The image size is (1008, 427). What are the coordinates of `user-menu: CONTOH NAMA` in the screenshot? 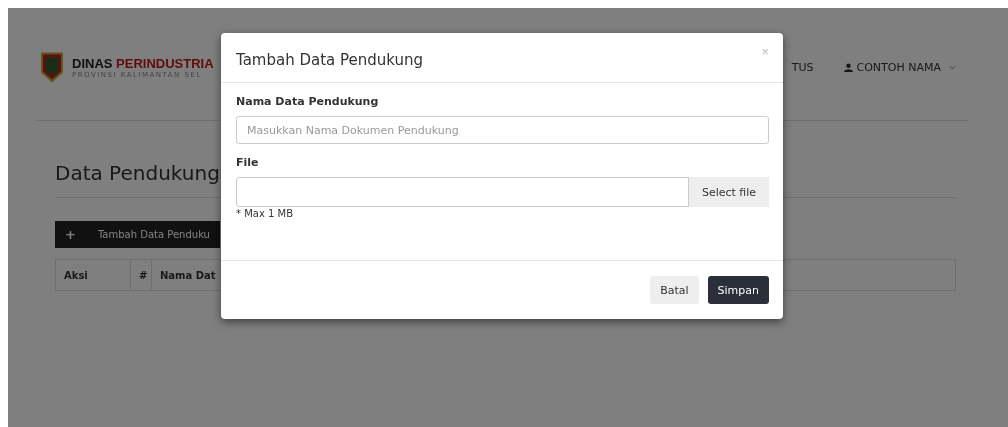 It's located at (899, 67).